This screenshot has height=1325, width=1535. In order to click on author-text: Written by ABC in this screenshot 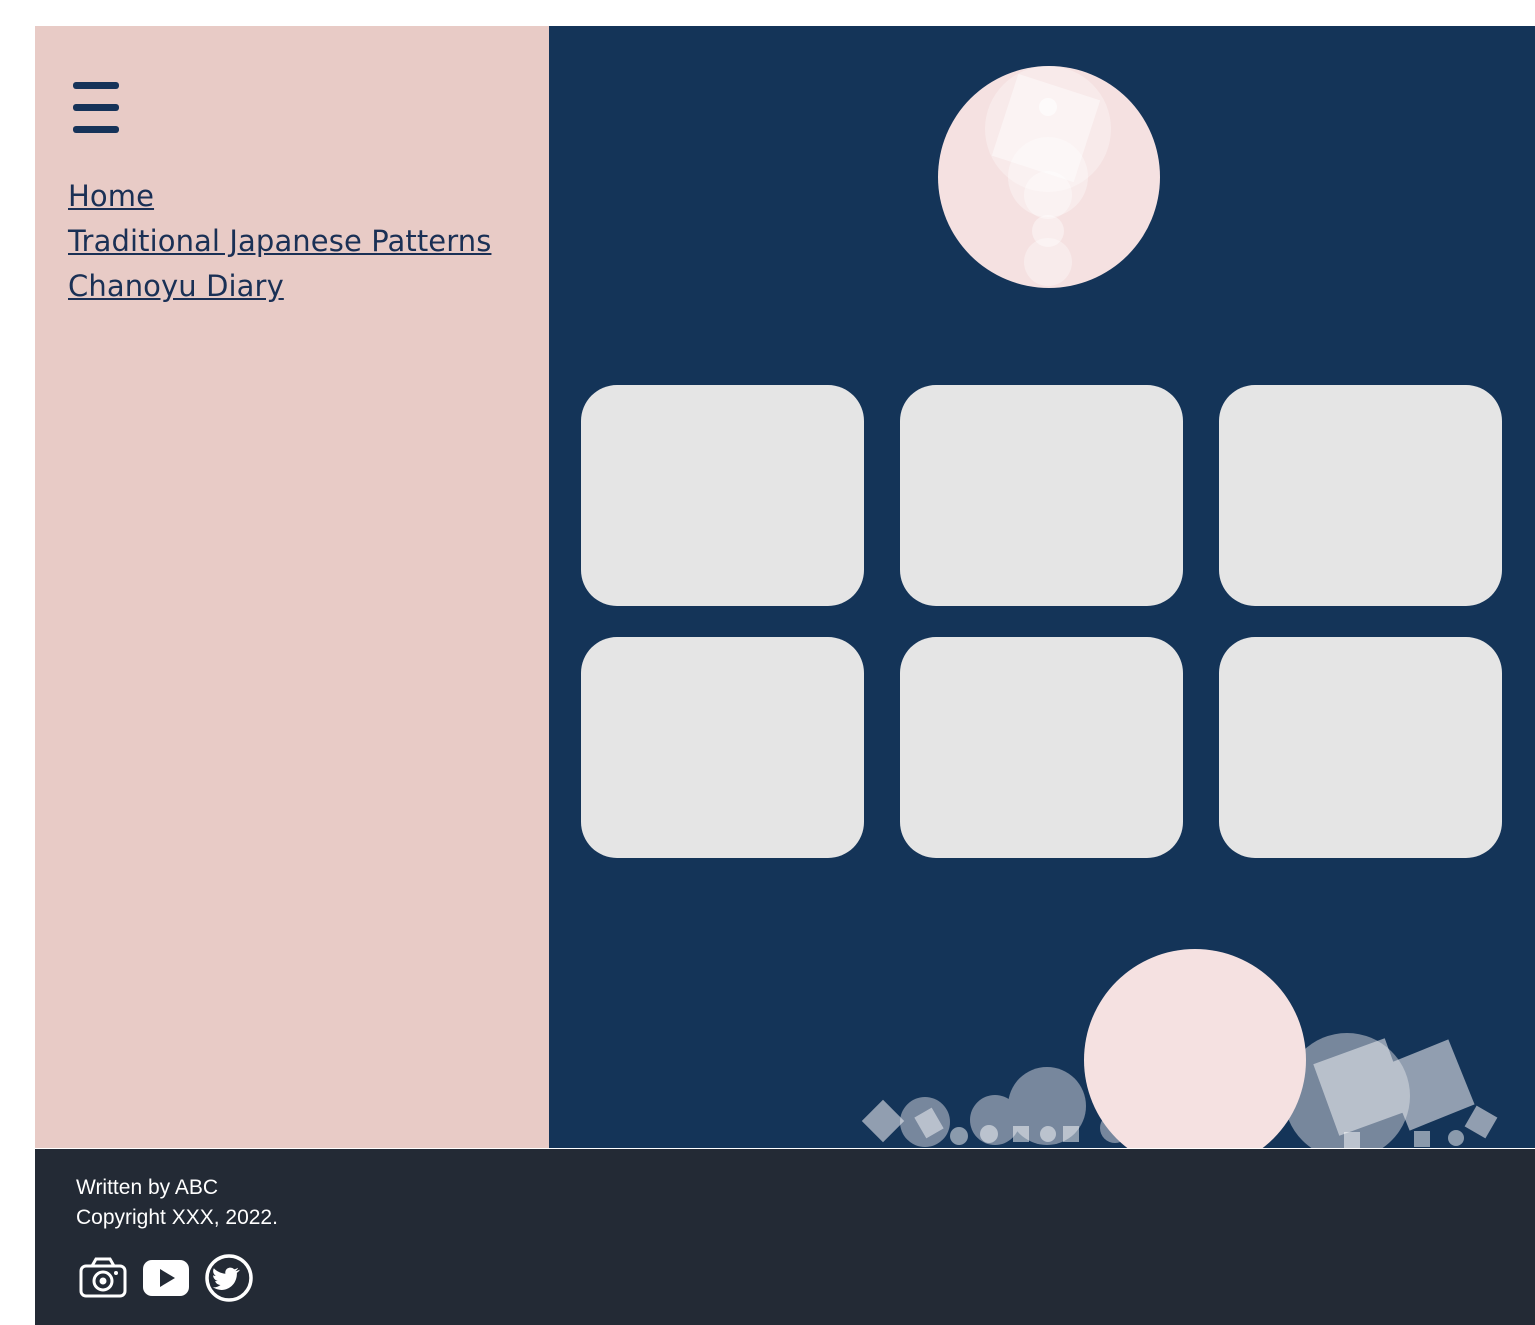, I will do `click(147, 1187)`.